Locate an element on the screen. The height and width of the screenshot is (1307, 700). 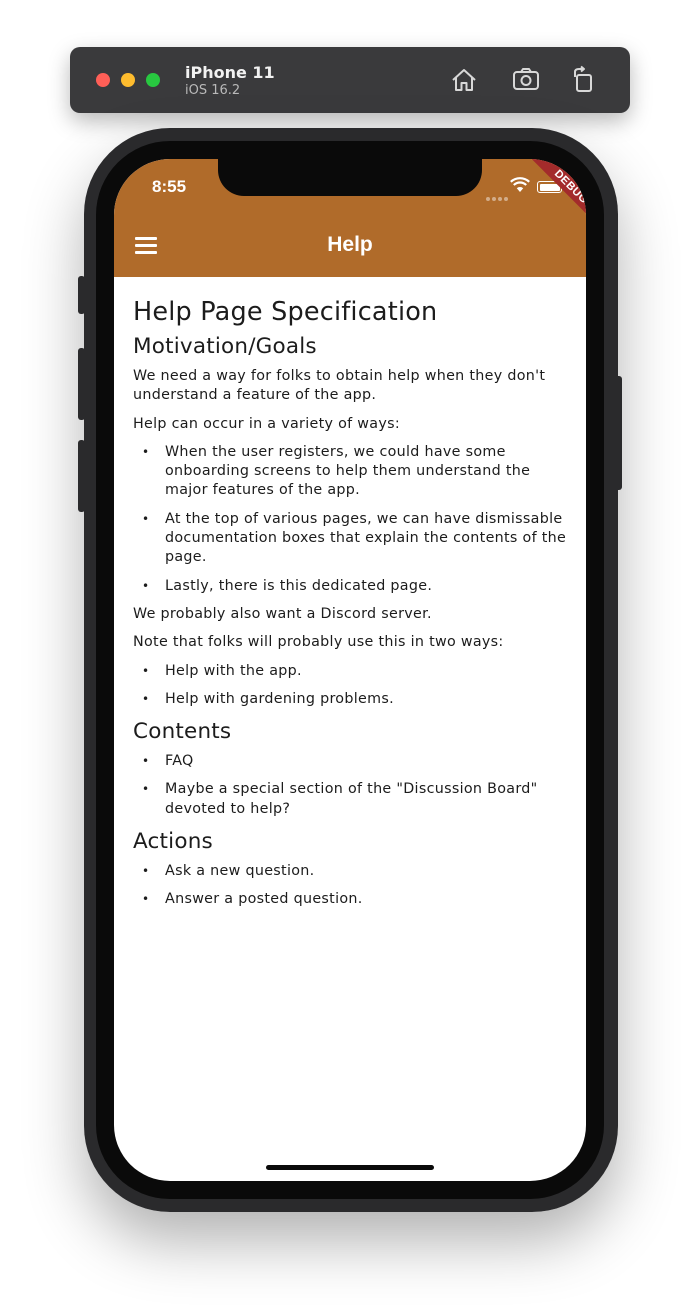
device-name: iPhone 11 is located at coordinates (230, 72).